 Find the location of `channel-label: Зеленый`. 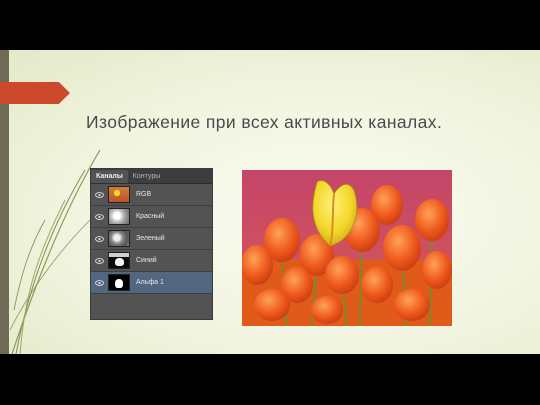

channel-label: Зеленый is located at coordinates (150, 238).